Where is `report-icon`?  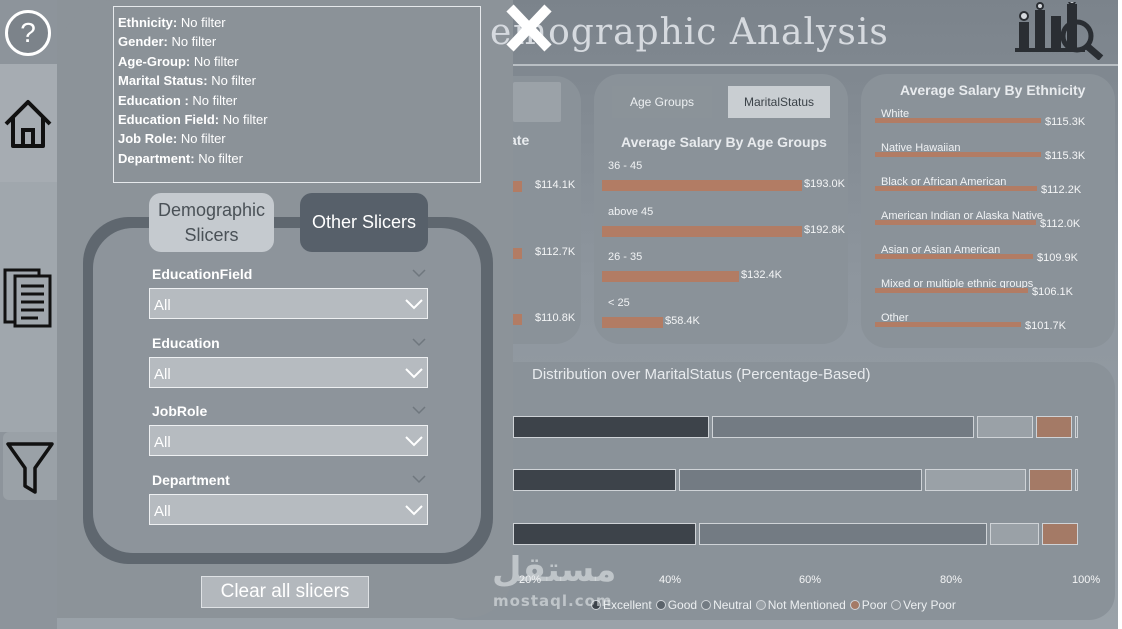
report-icon is located at coordinates (27, 298).